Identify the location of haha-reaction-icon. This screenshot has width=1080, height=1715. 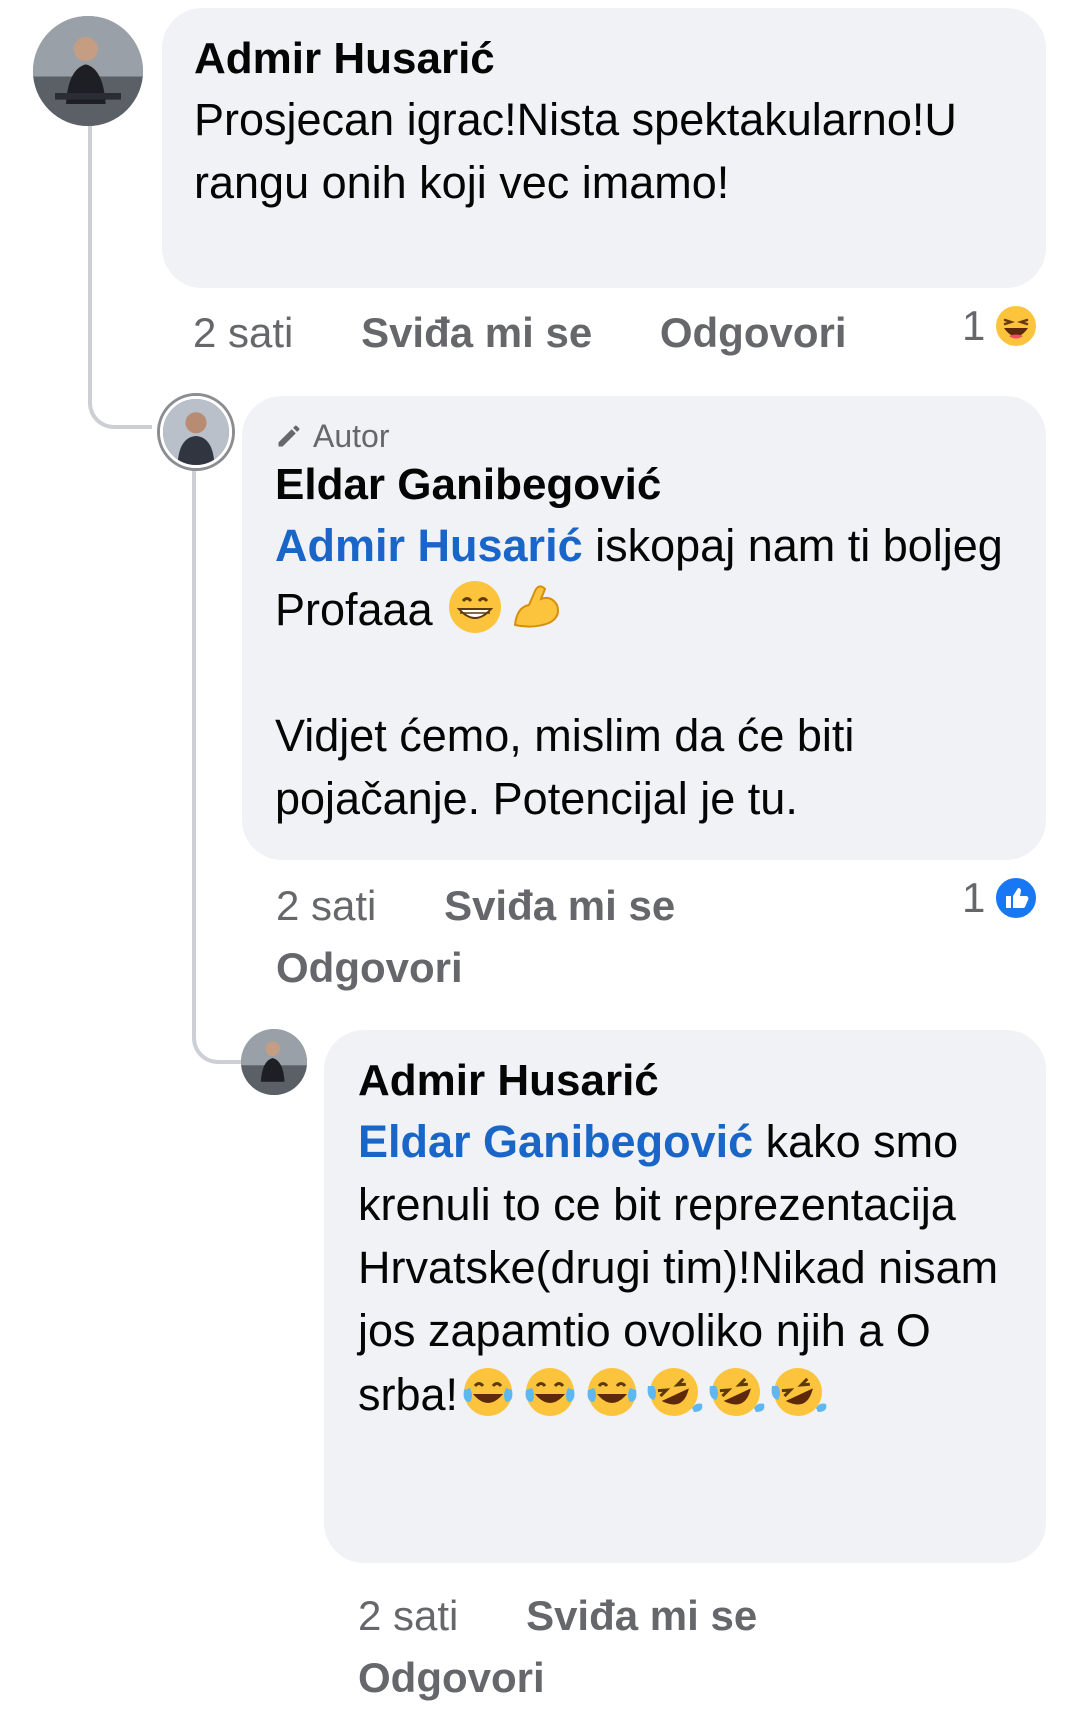
(1016, 326).